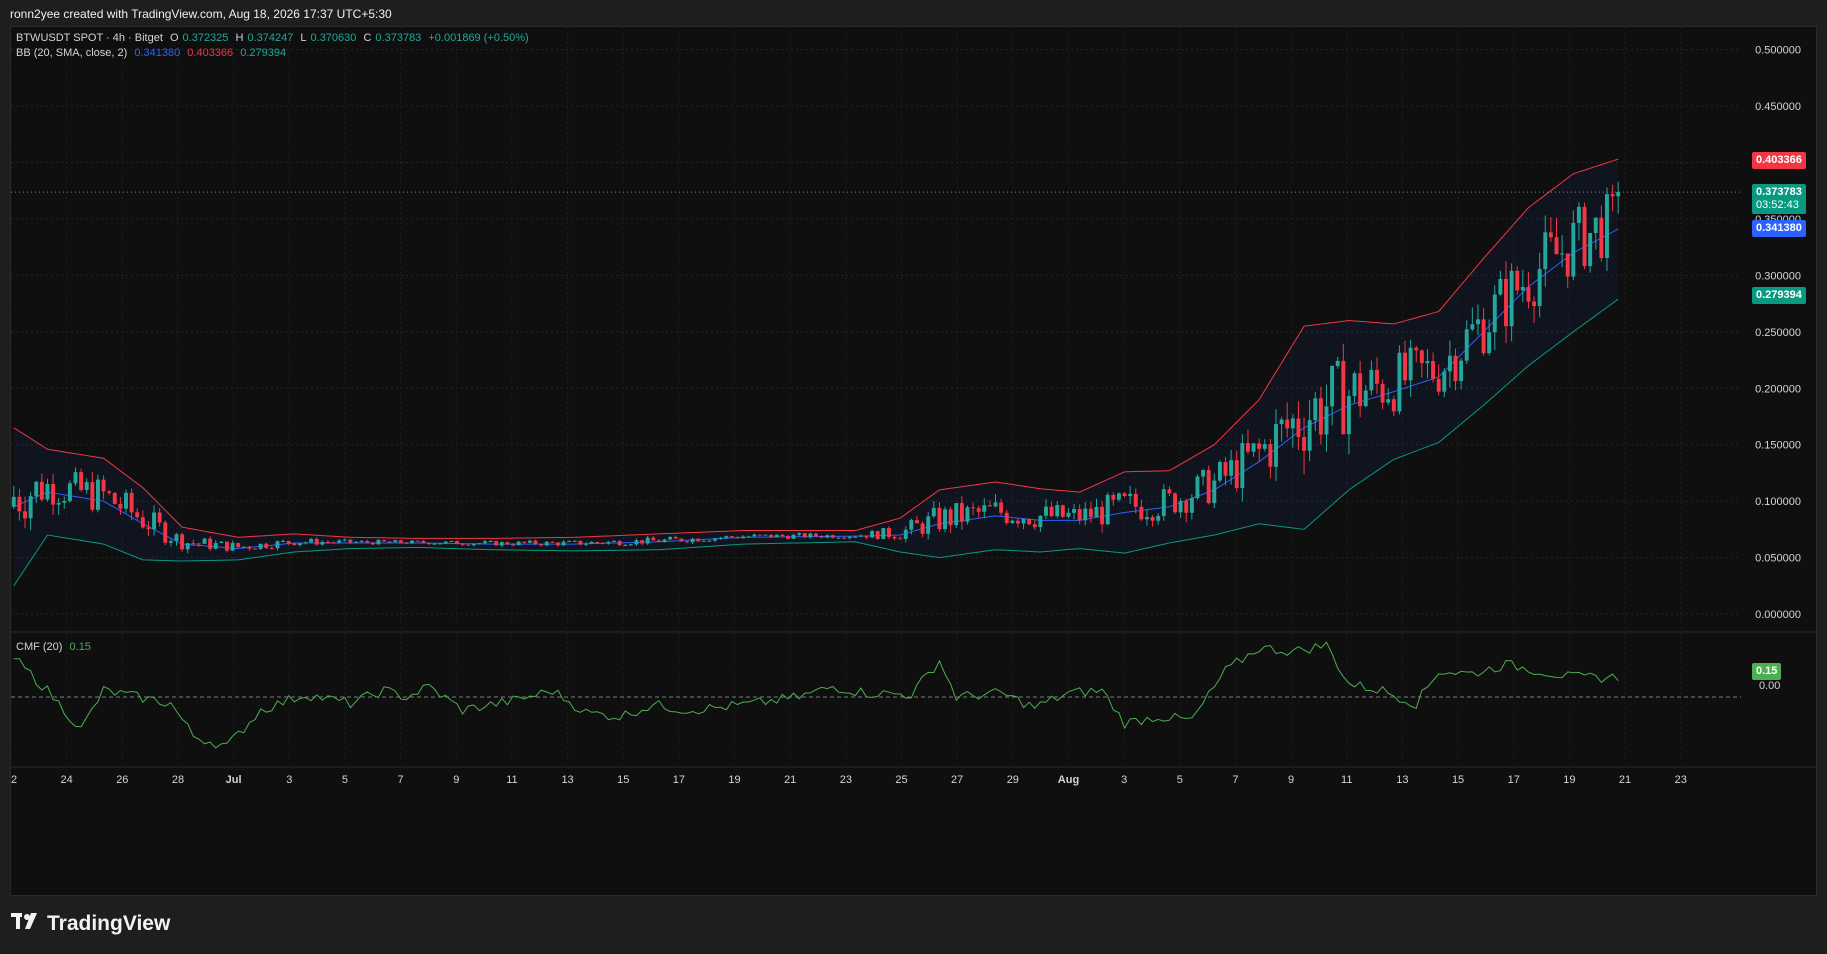  Describe the element at coordinates (1770, 686) in the screenshot. I see `cmf-zero-label: 0.00` at that location.